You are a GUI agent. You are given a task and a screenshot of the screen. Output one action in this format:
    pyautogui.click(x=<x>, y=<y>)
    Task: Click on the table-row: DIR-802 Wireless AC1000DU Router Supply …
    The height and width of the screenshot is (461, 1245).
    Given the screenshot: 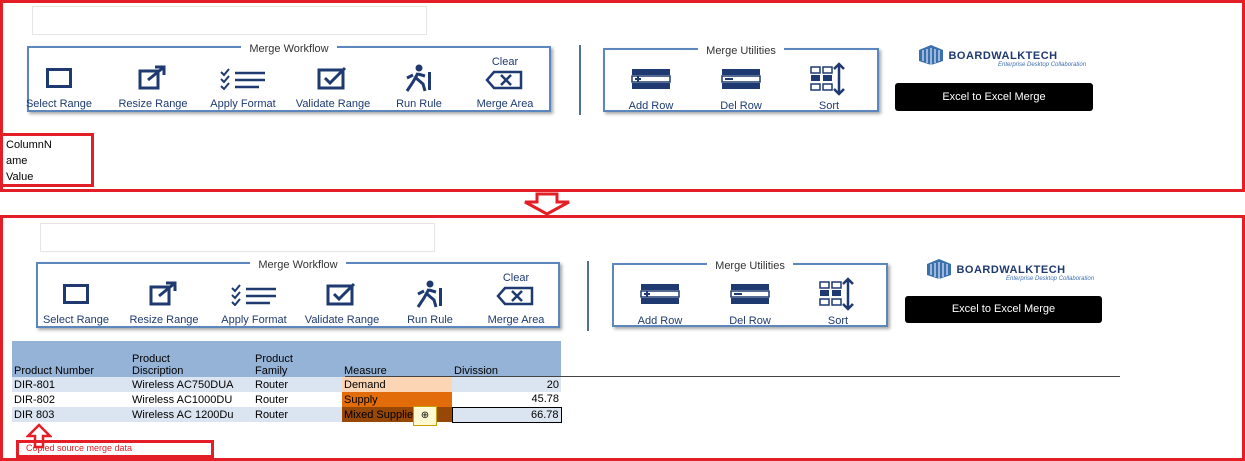 What is the action you would take?
    pyautogui.click(x=286, y=399)
    